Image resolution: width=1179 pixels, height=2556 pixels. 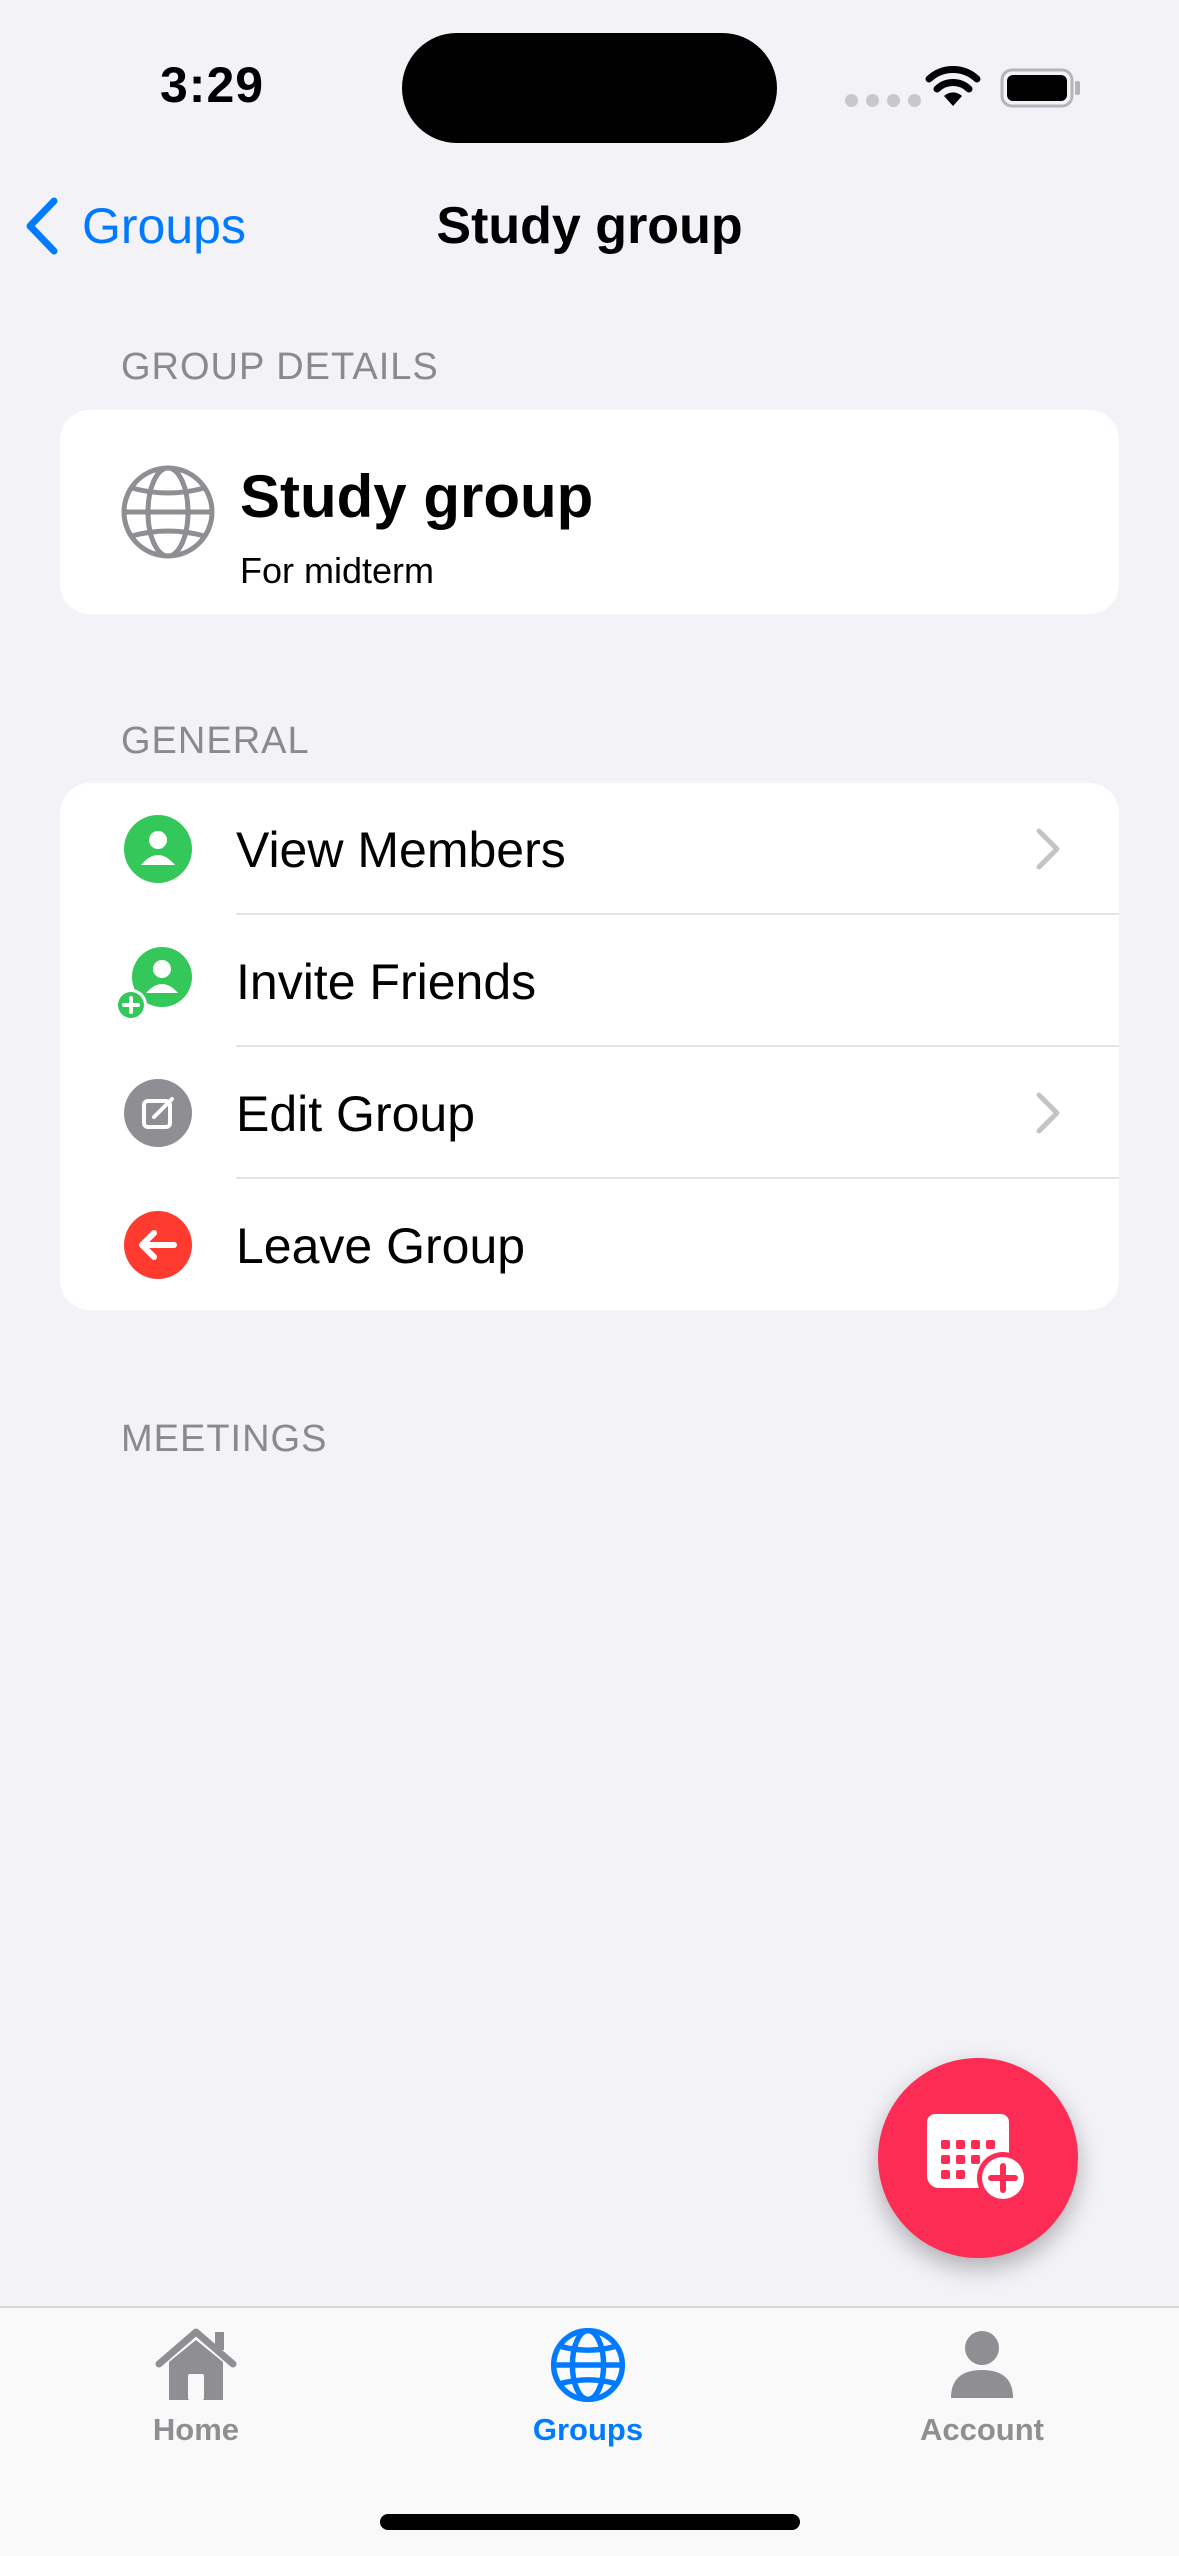 I want to click on tab-home-label: Home, so click(x=196, y=2429).